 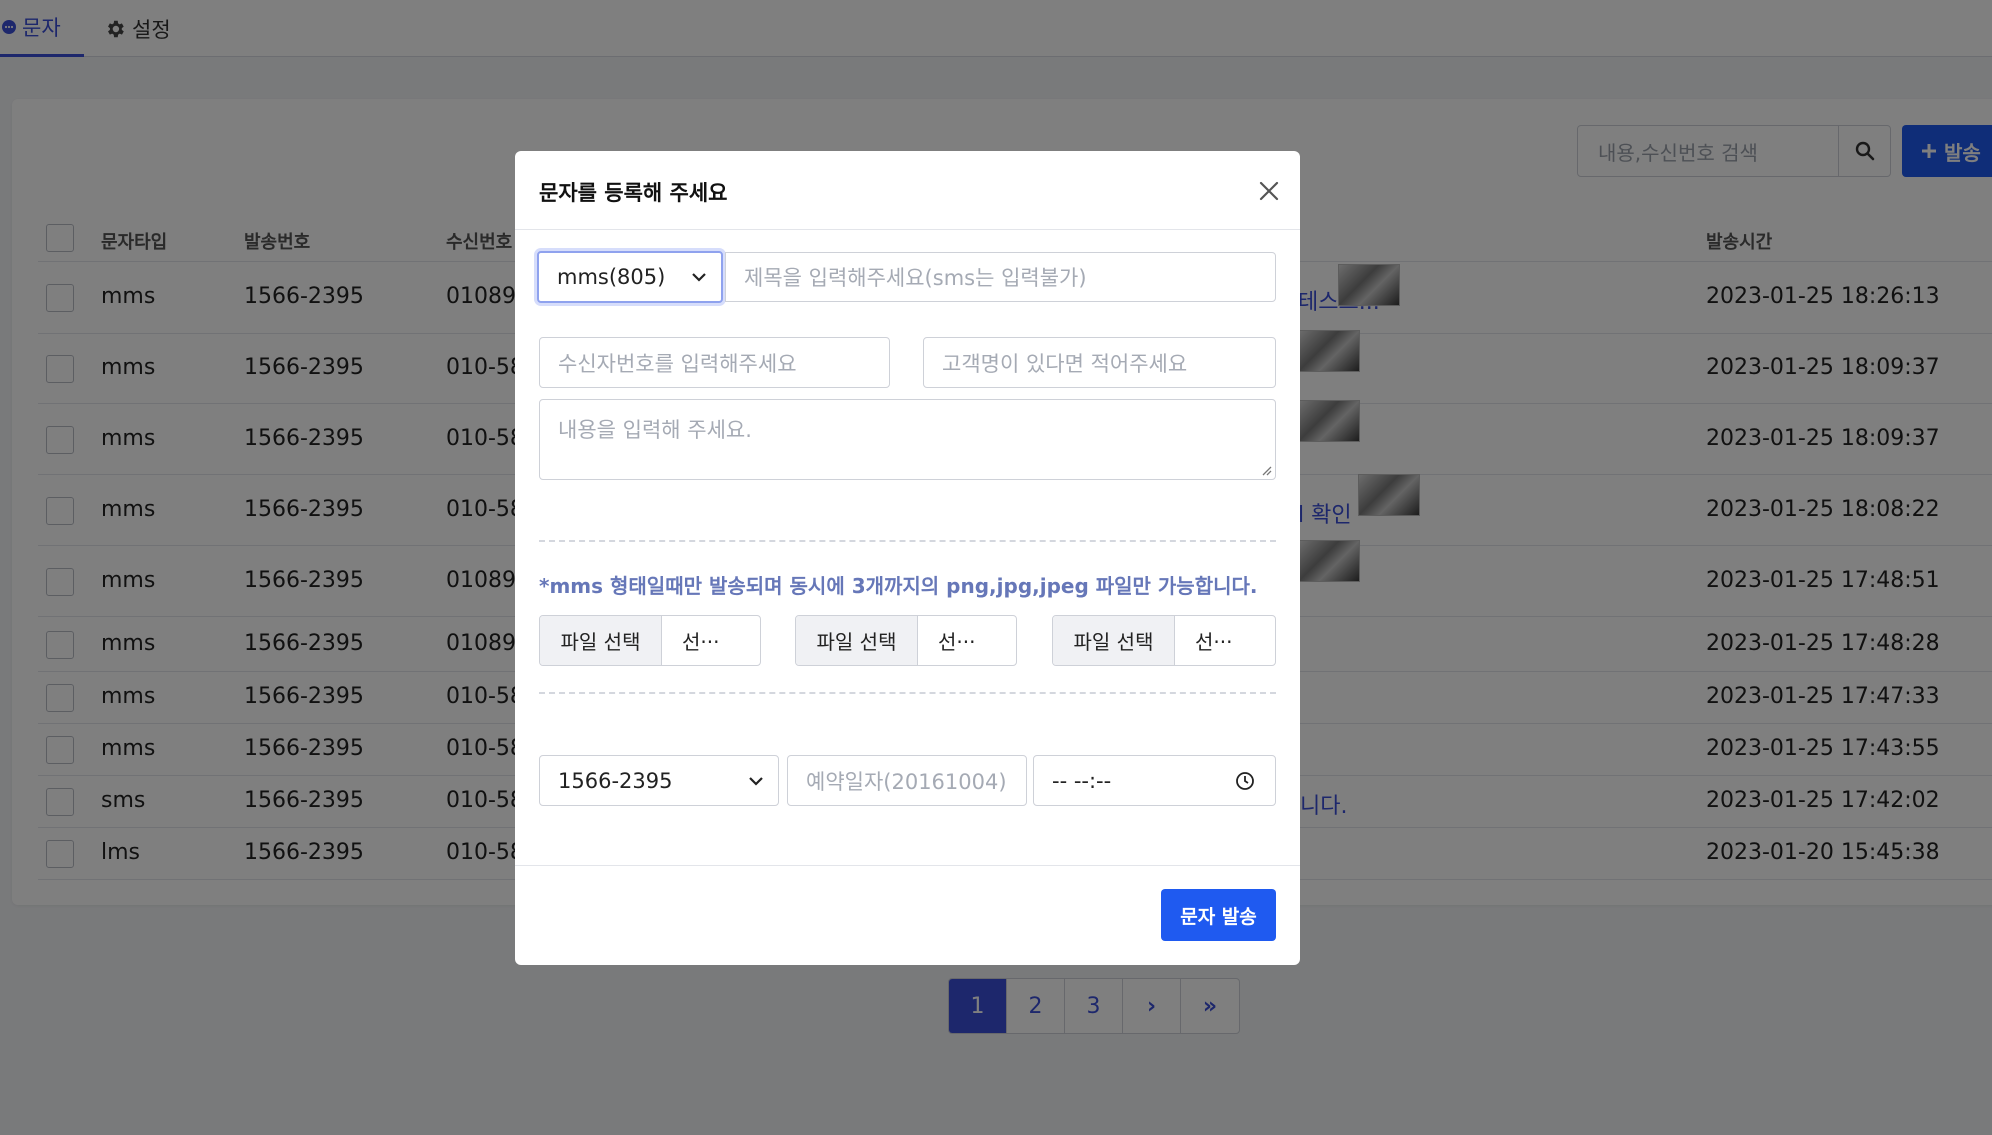 What do you see at coordinates (907, 190) in the screenshot?
I see `modal-header: 문자를 등록해 주세요` at bounding box center [907, 190].